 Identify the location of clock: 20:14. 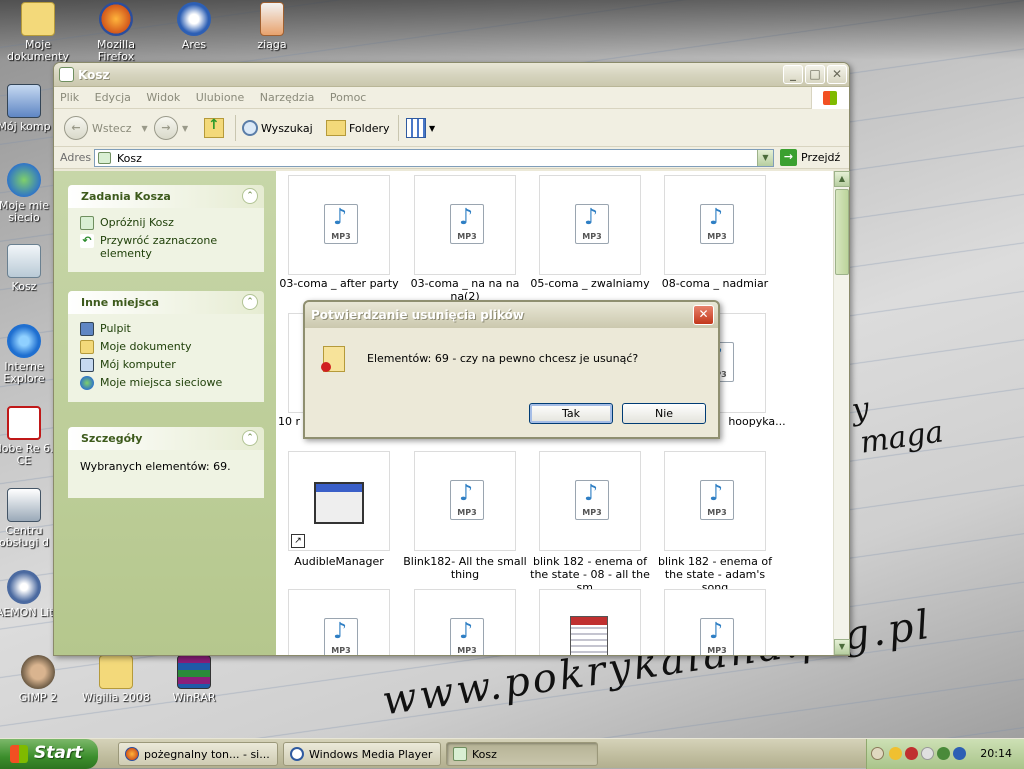
(996, 753).